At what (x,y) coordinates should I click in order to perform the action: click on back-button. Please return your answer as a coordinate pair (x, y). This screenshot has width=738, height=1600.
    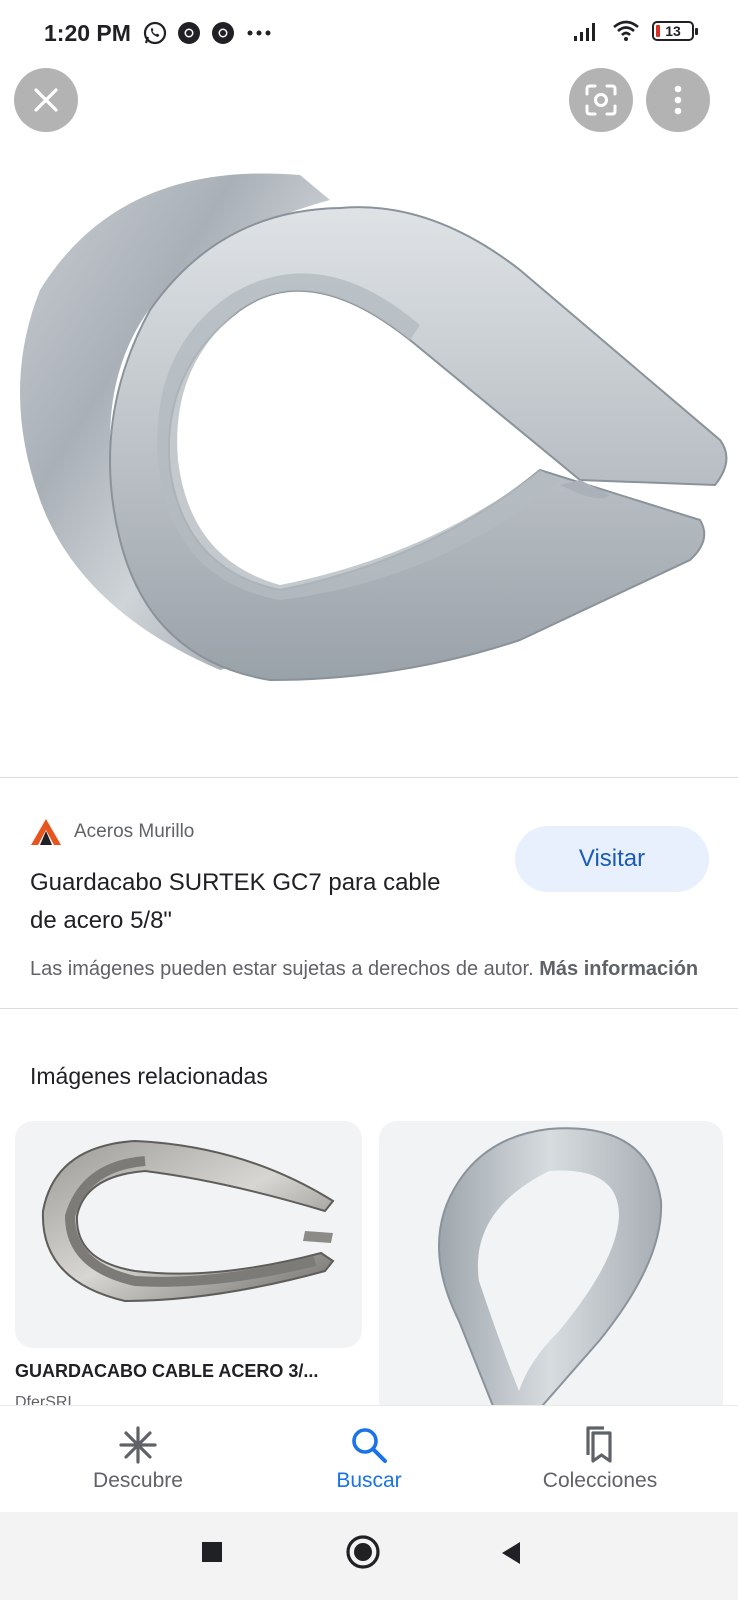
    Looking at the image, I should click on (511, 1555).